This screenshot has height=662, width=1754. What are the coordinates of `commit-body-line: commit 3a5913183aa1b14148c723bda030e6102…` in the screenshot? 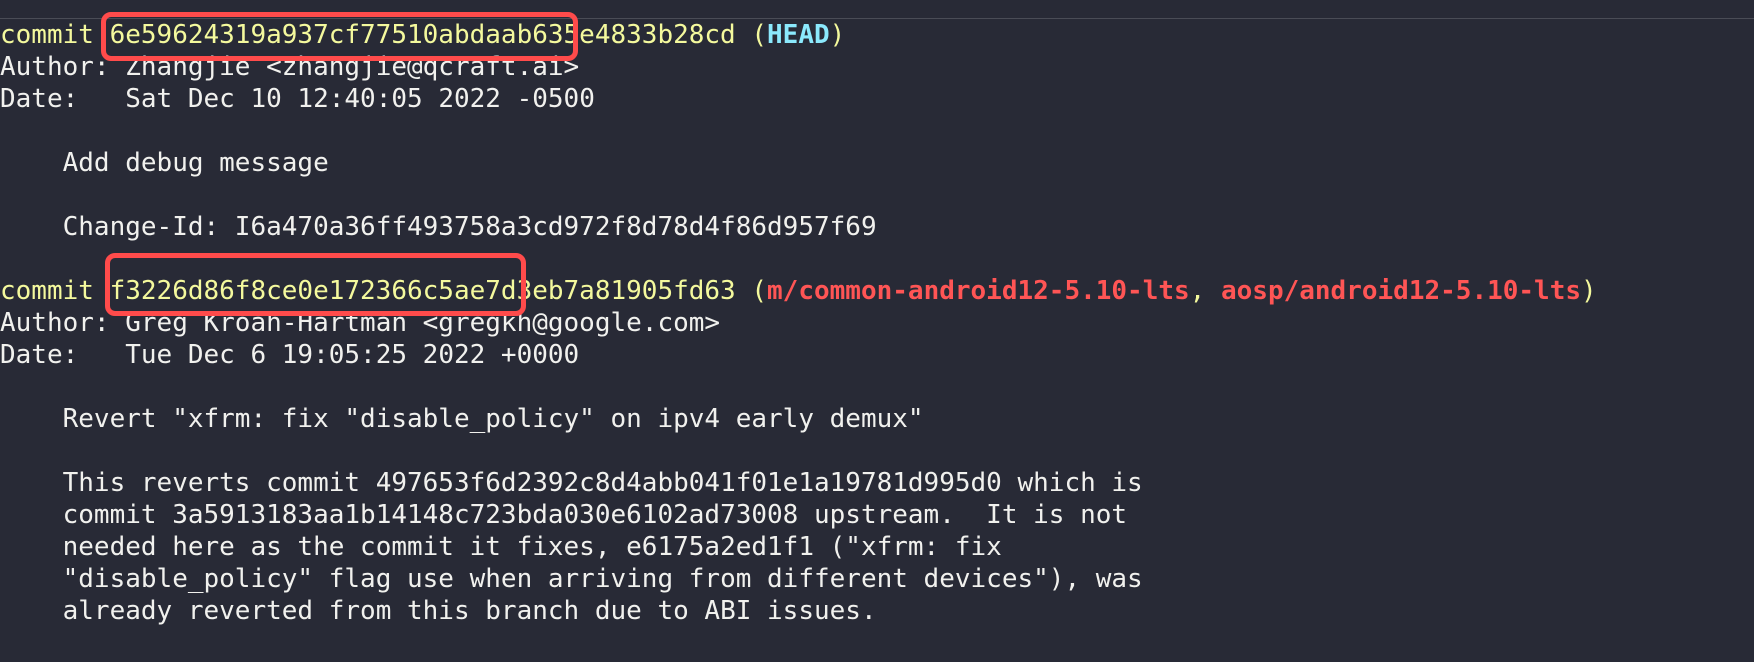 It's located at (563, 515).